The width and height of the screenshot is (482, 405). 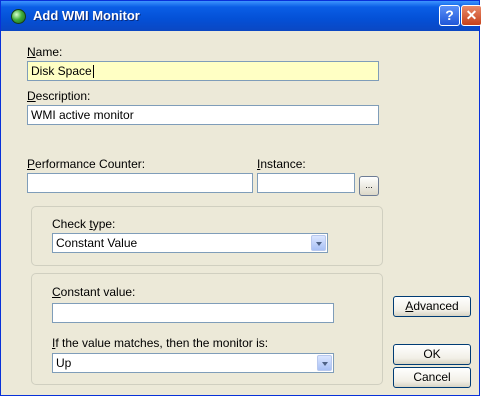 What do you see at coordinates (203, 71) in the screenshot?
I see `name-input: Disk Space` at bounding box center [203, 71].